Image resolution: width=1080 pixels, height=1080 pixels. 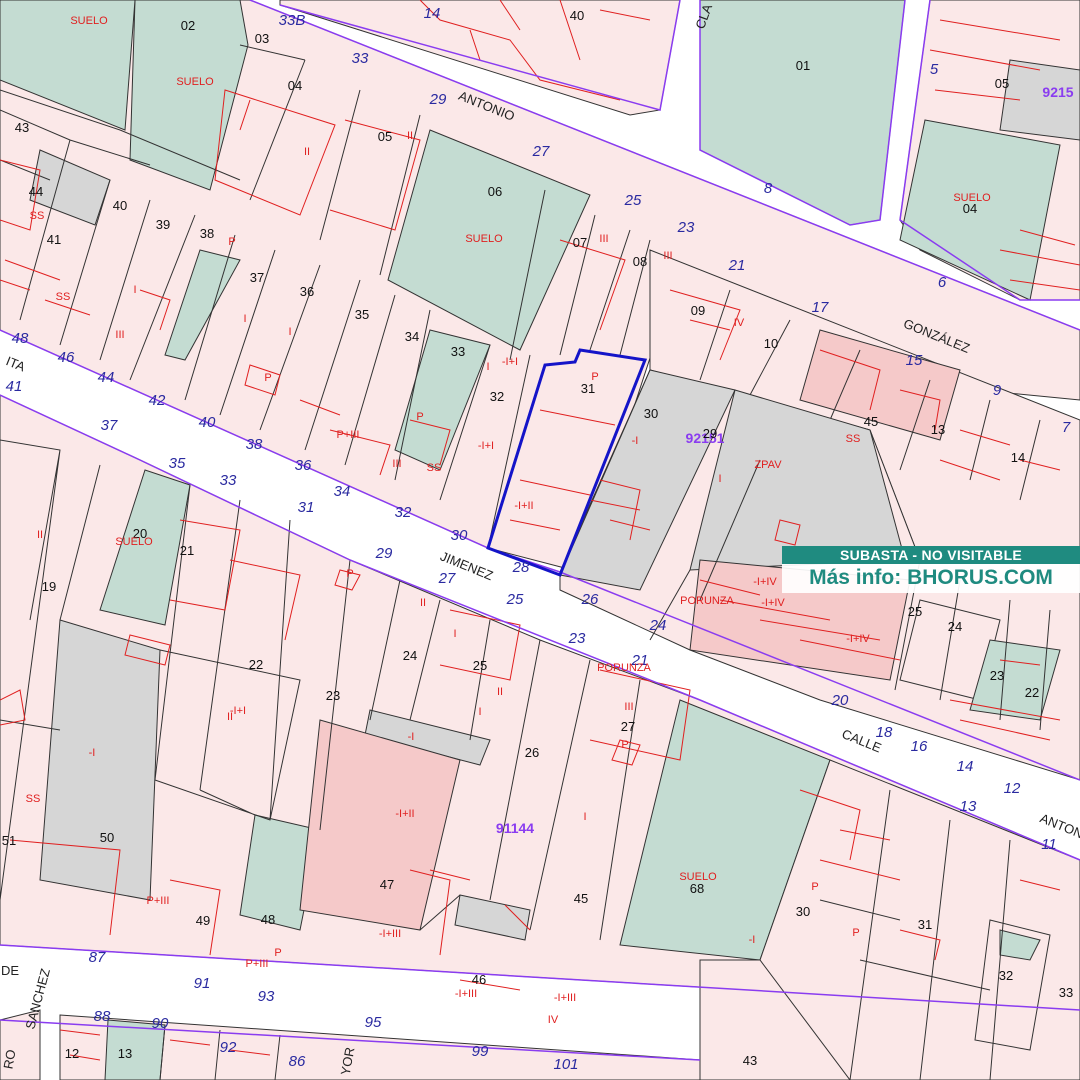 I want to click on house-number: 18, so click(x=884, y=732).